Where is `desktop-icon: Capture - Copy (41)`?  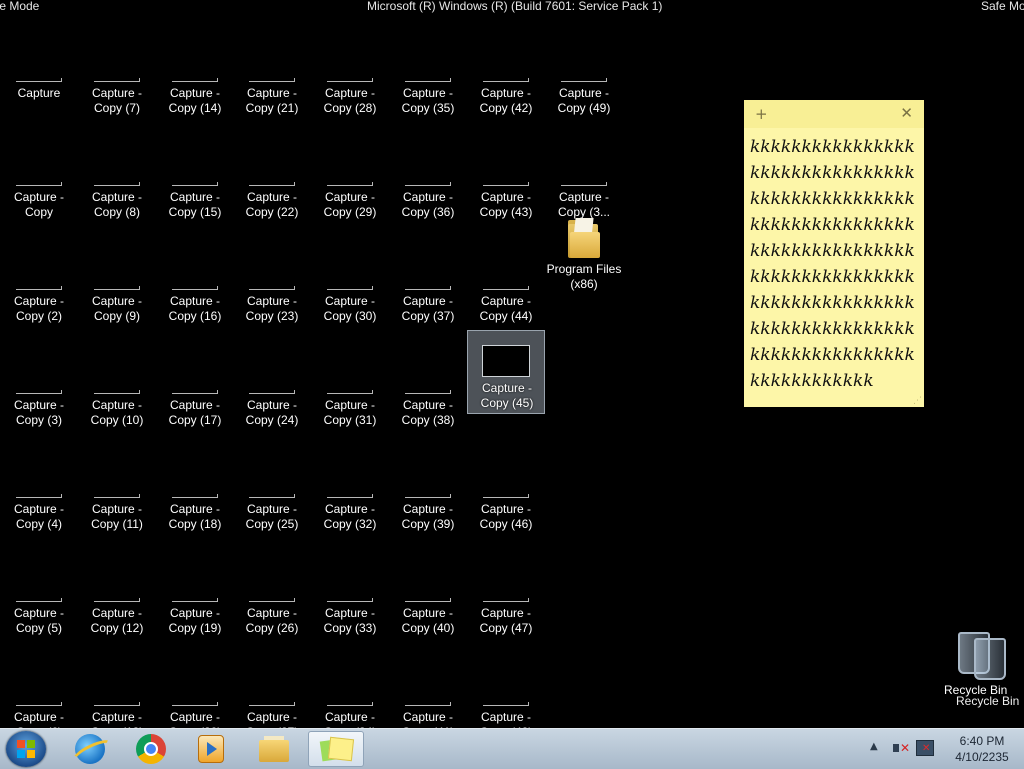
desktop-icon: Capture - Copy (41) is located at coordinates (428, 695).